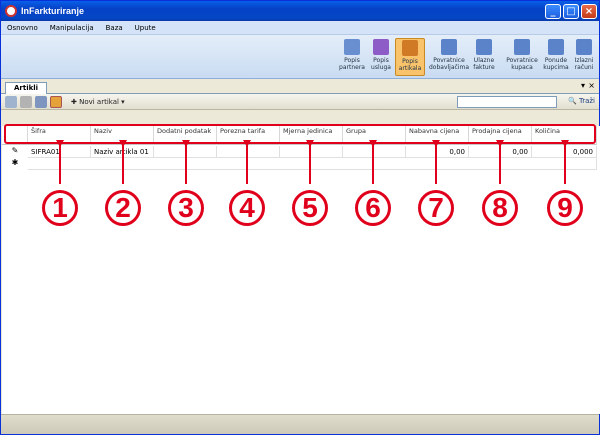 The height and width of the screenshot is (435, 600). What do you see at coordinates (381, 57) in the screenshot?
I see `popis-usluga-button: Popis usluga` at bounding box center [381, 57].